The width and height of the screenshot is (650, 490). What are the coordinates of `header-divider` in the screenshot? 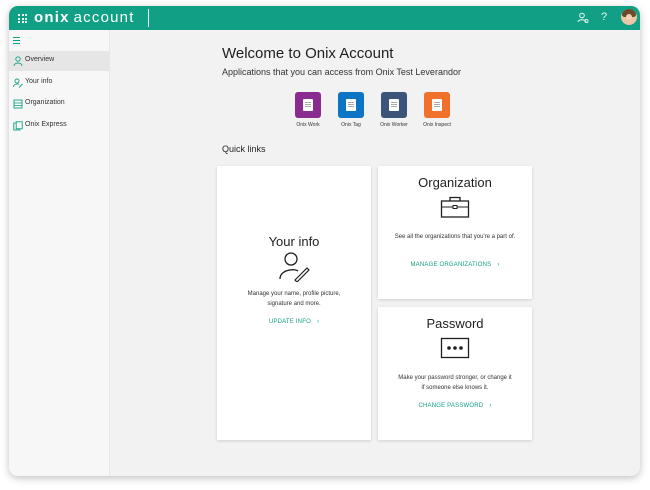 It's located at (148, 18).